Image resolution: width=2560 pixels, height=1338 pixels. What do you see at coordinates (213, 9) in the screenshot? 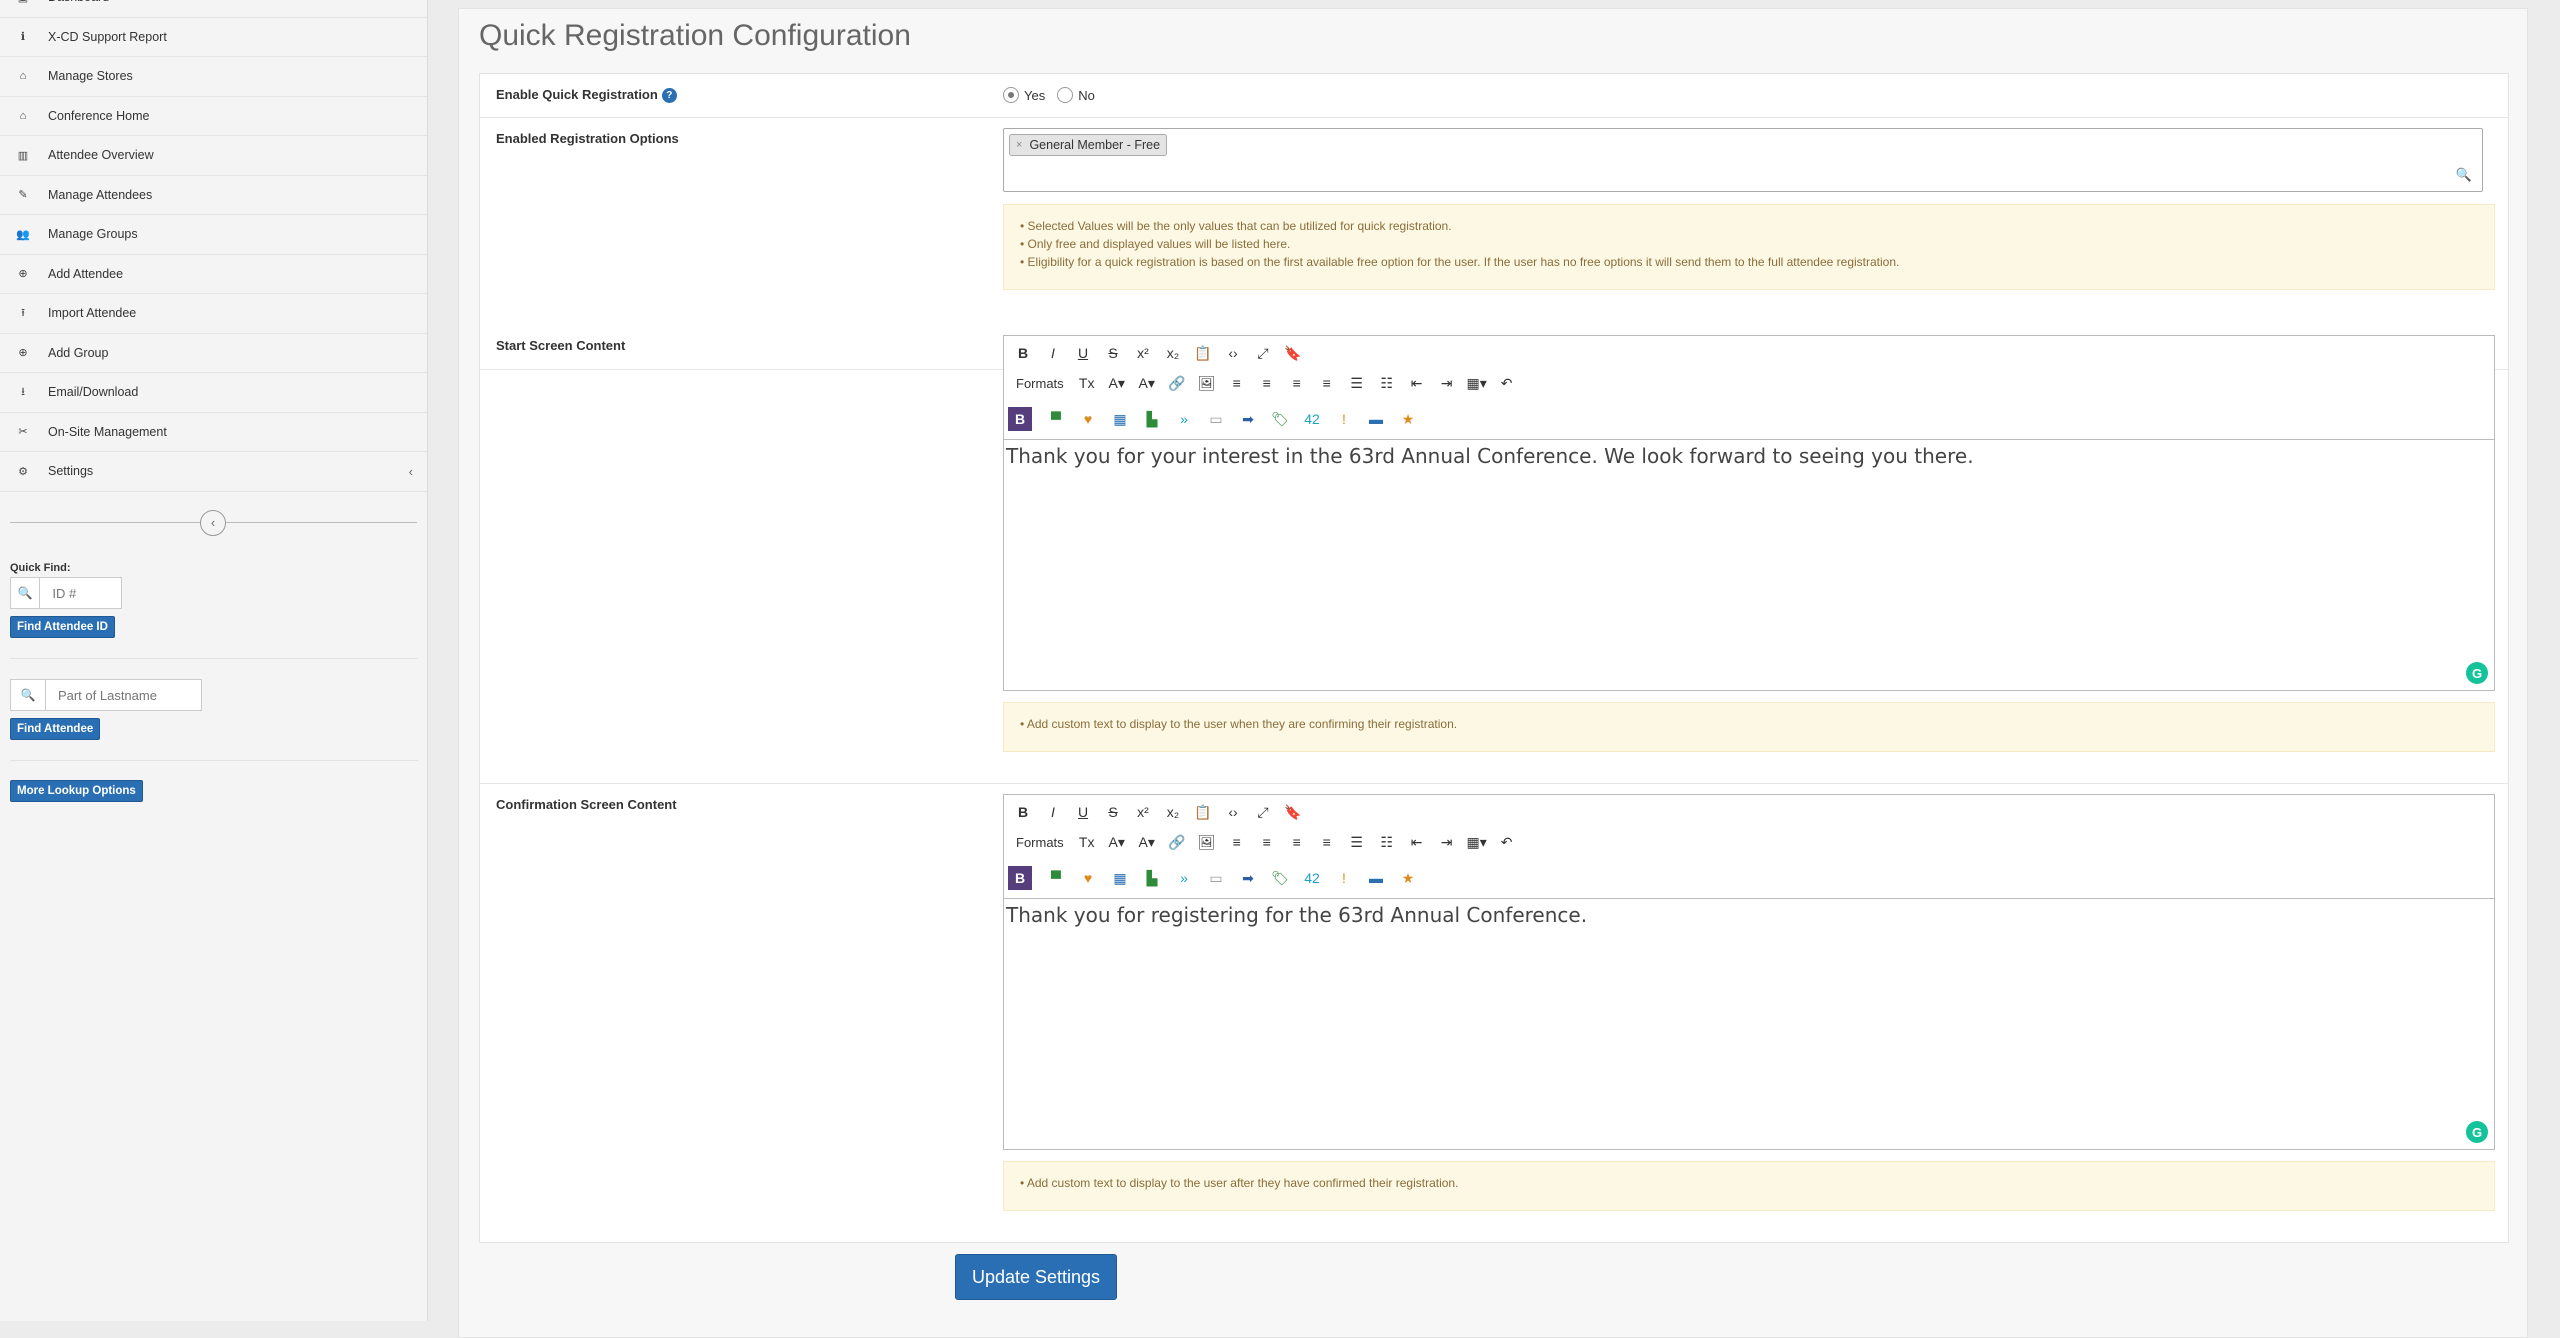
I see `sidebar-item-dashboard: ▣ Dashboard` at bounding box center [213, 9].